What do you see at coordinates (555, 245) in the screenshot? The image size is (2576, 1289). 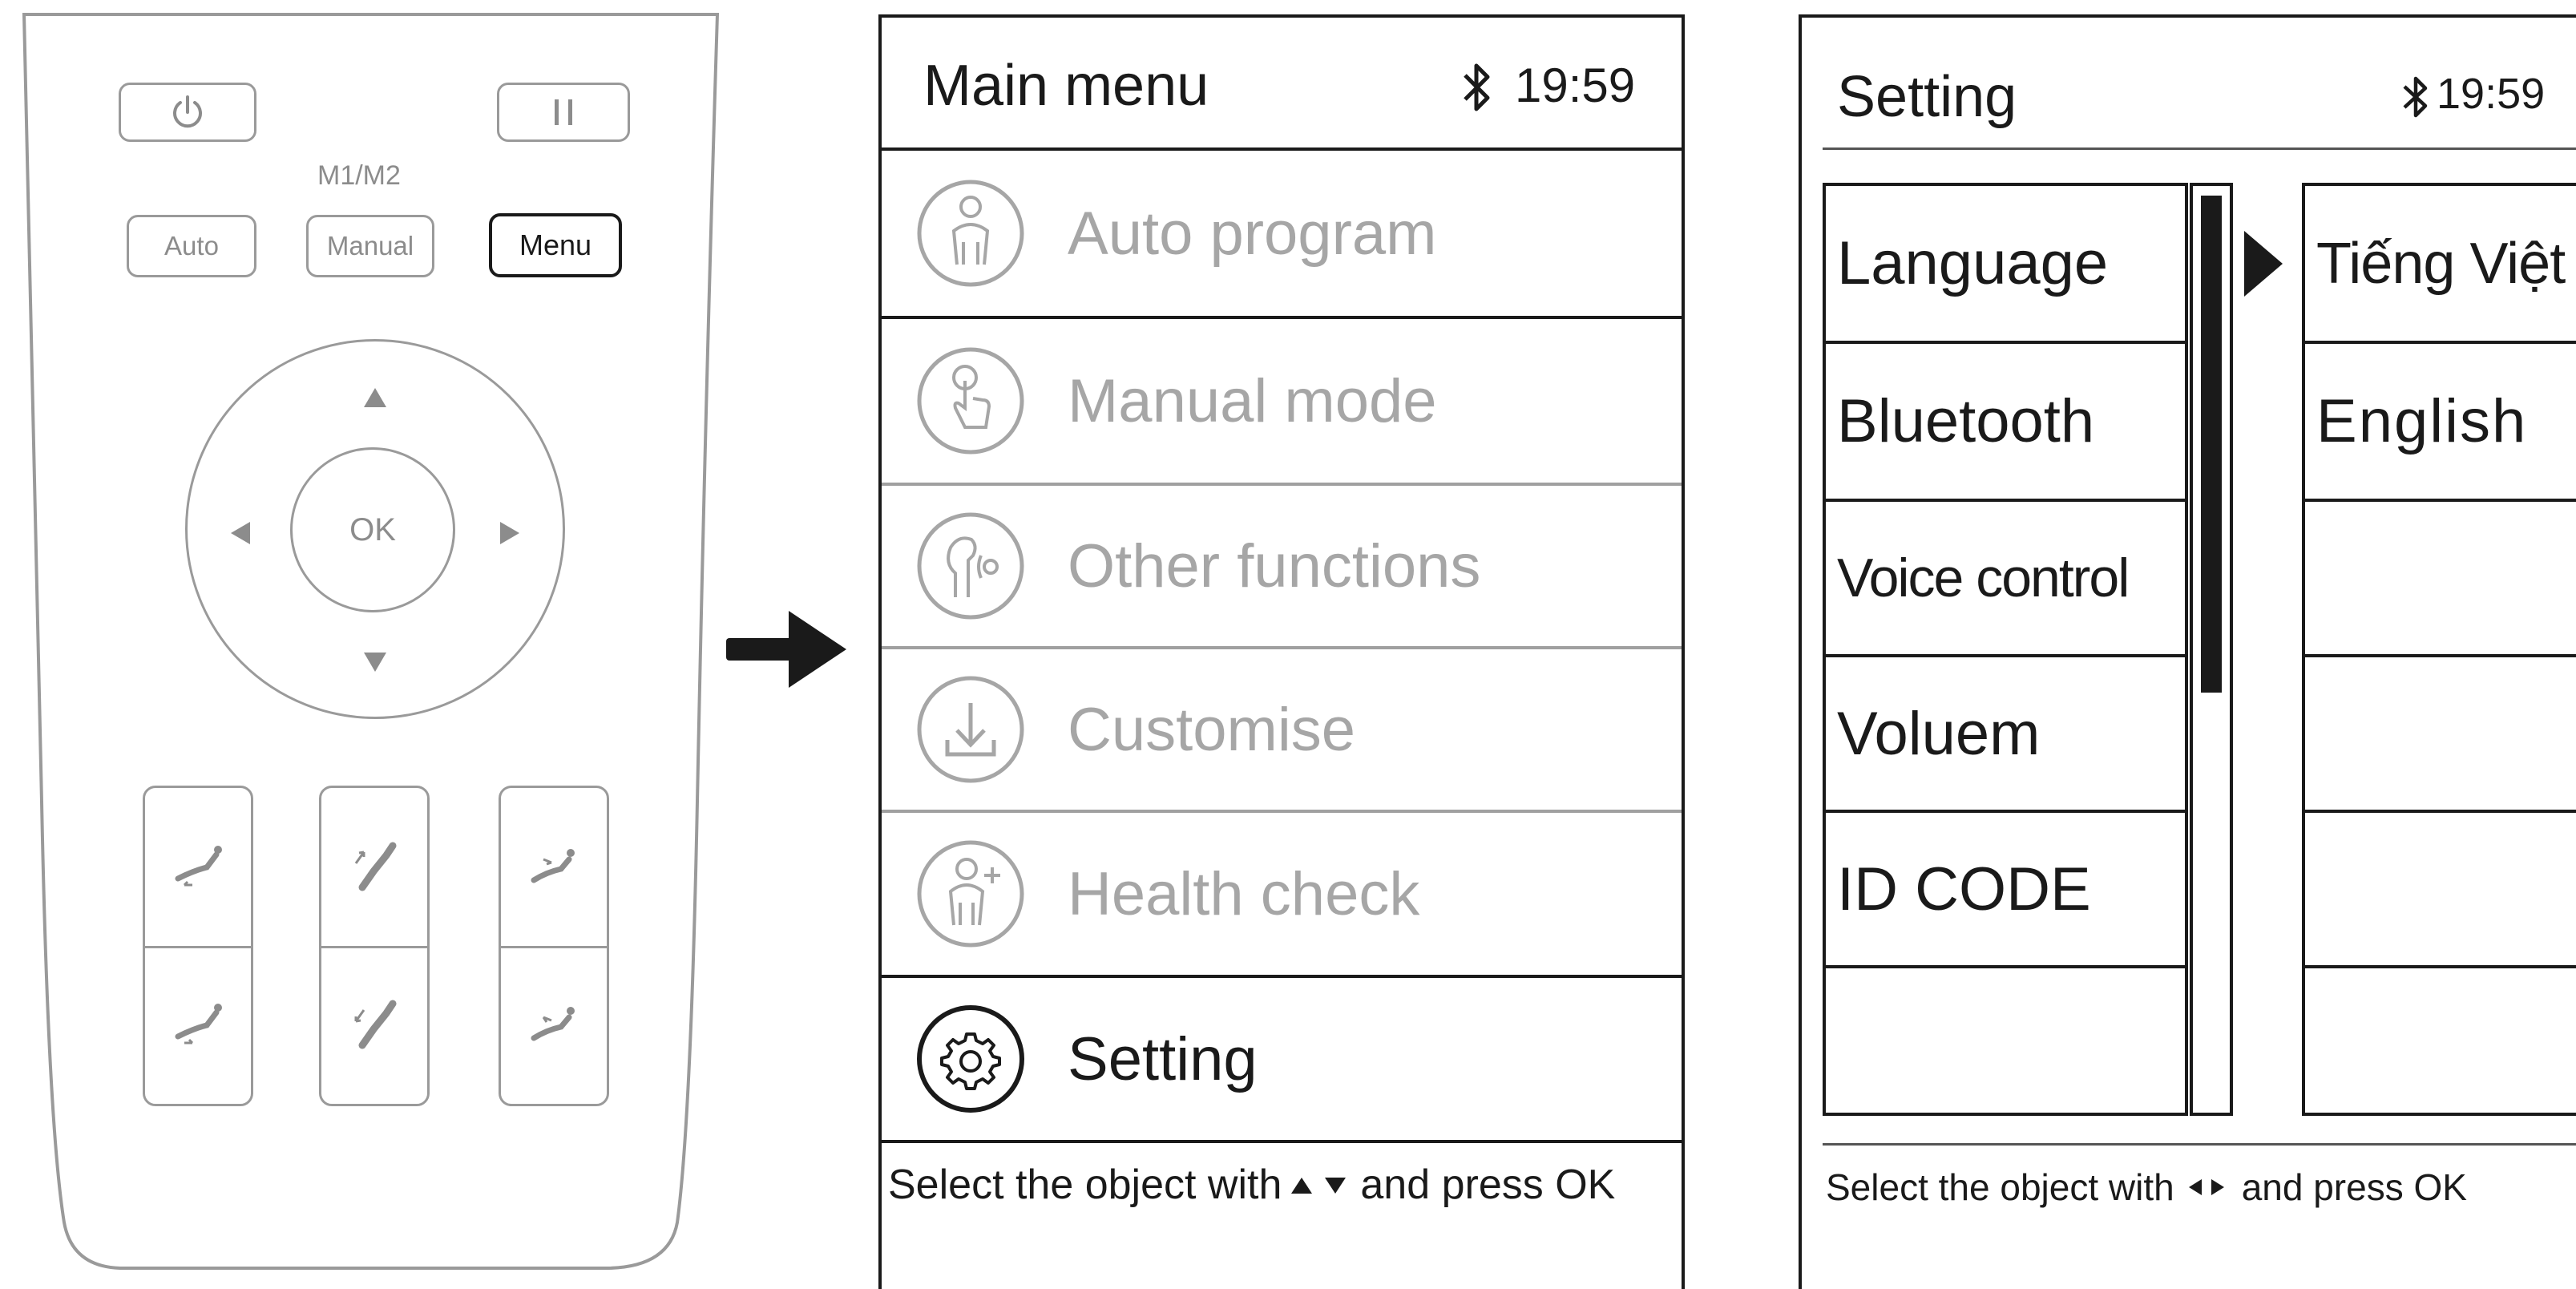 I see `menu-button: Menu` at bounding box center [555, 245].